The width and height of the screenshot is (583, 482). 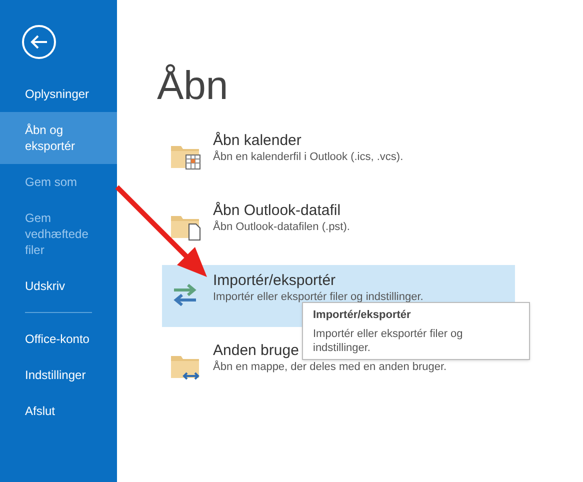 What do you see at coordinates (58, 411) in the screenshot?
I see `sidebar-item: Afslut` at bounding box center [58, 411].